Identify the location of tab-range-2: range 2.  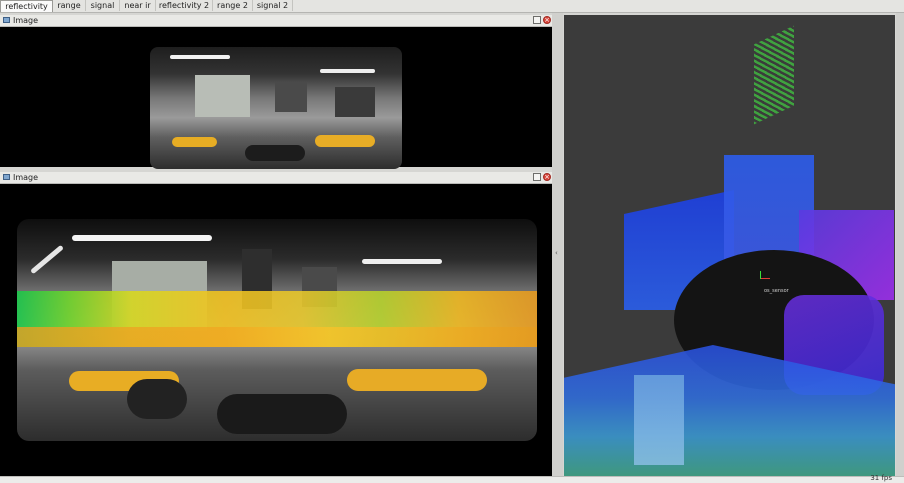
(233, 5).